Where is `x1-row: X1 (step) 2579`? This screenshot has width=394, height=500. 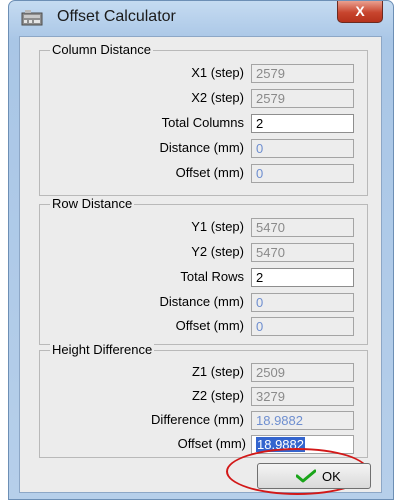
x1-row: X1 (step) 2579 is located at coordinates (203, 74).